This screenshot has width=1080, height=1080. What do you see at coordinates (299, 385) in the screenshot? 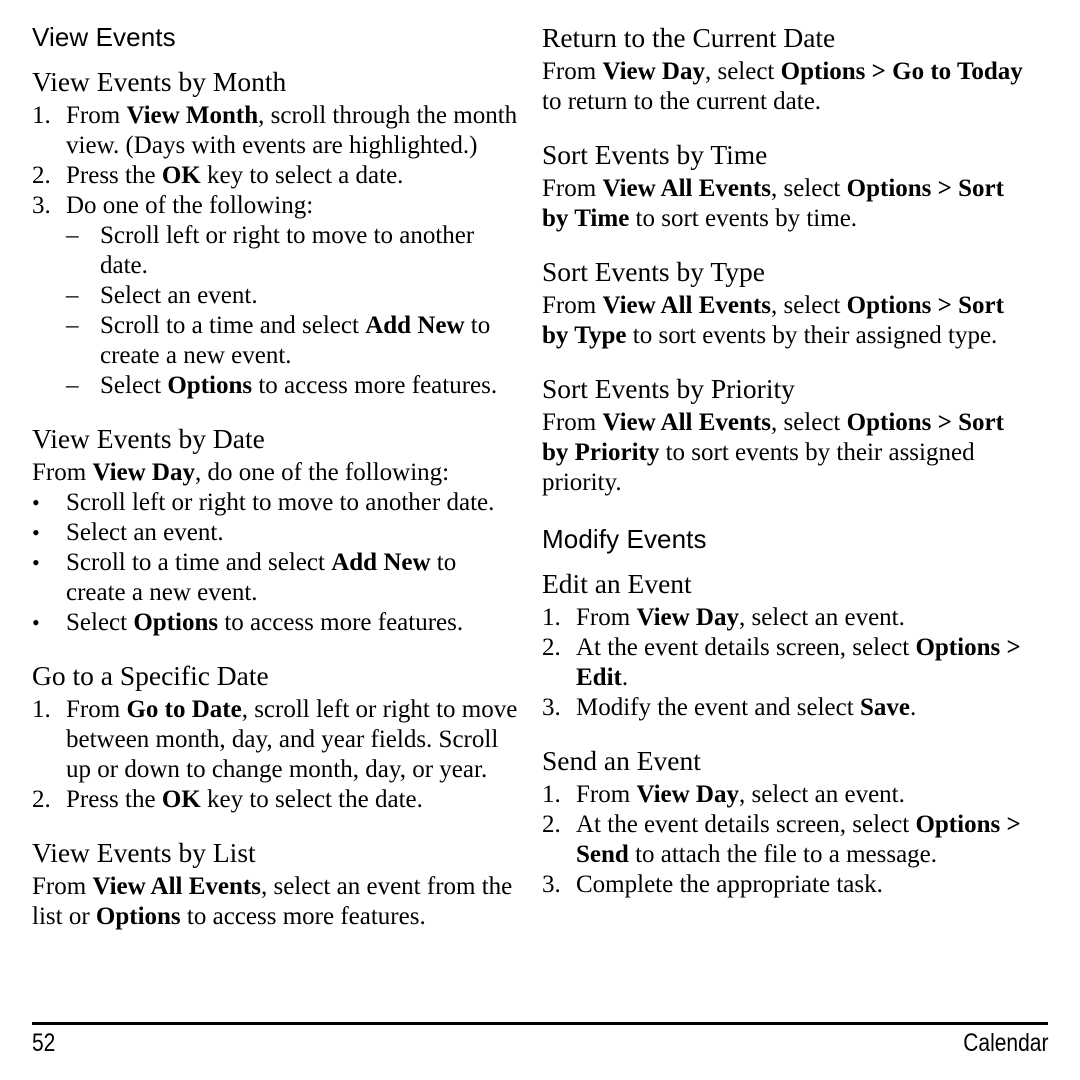
I see `list-item-text: Select Options to access more features.` at bounding box center [299, 385].